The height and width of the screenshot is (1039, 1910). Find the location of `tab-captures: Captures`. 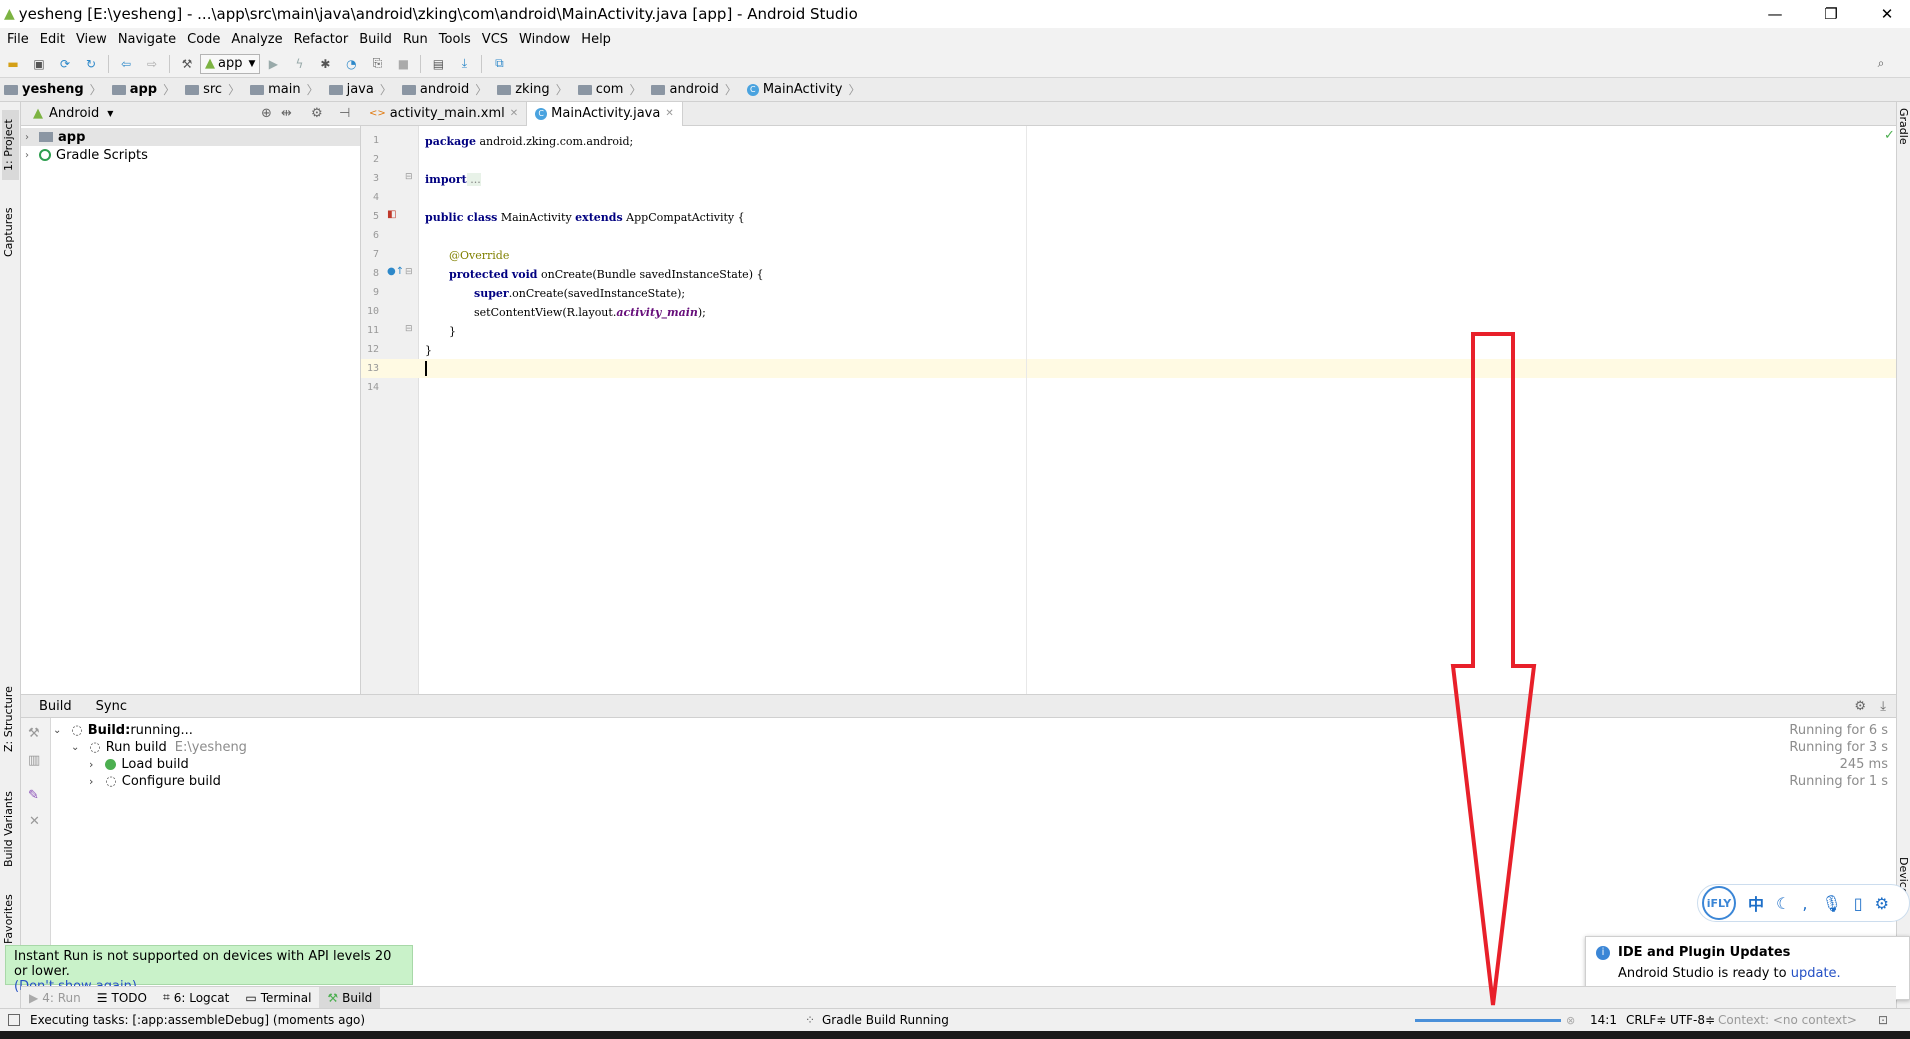

tab-captures: Captures is located at coordinates (10, 232).